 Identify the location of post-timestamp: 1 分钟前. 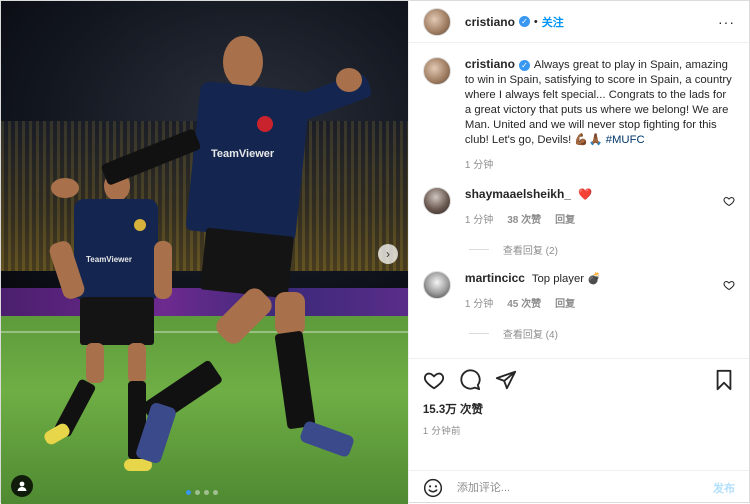
(441, 431).